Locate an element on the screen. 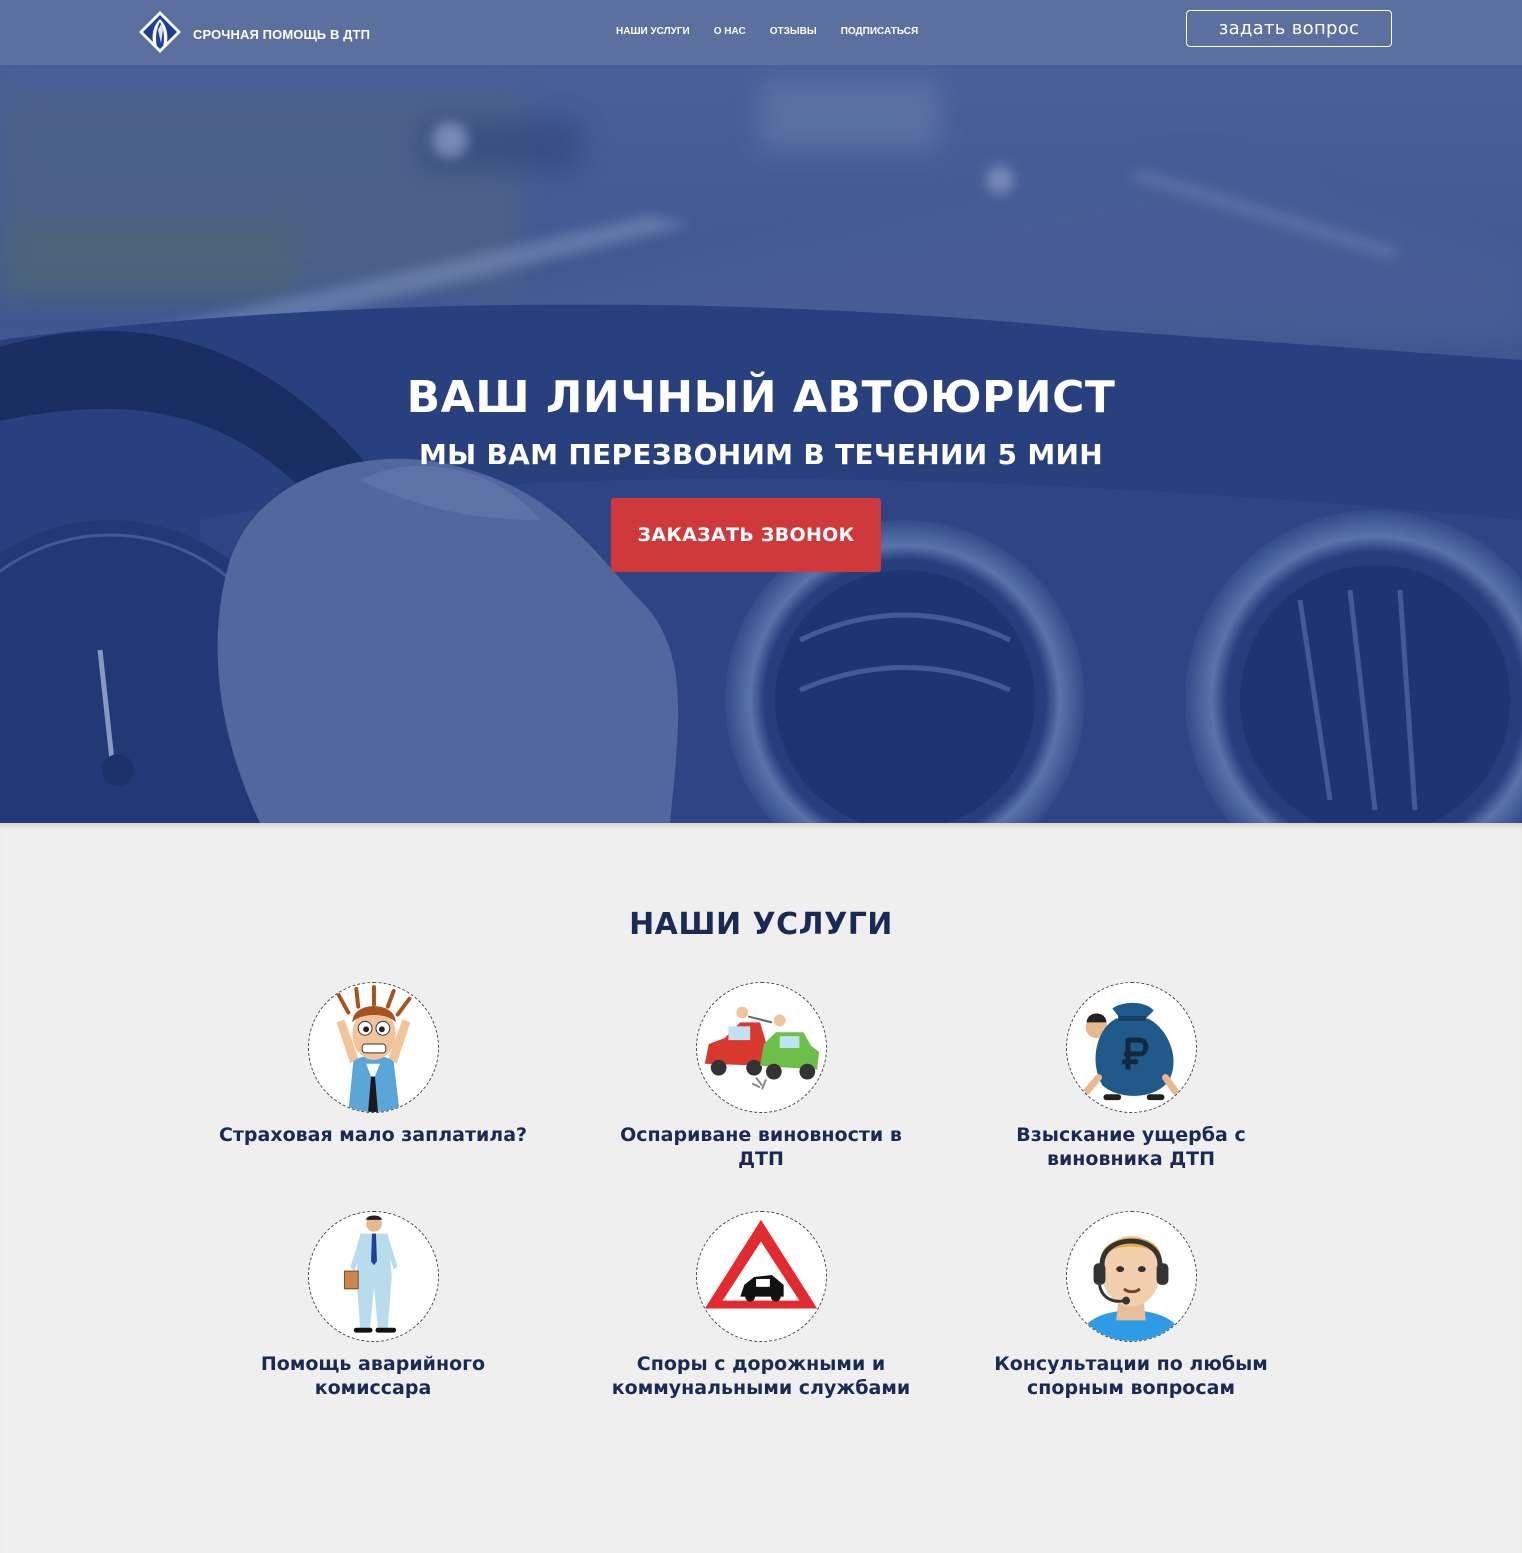 The image size is (1522, 1553). commissioner-icon is located at coordinates (373, 1276).